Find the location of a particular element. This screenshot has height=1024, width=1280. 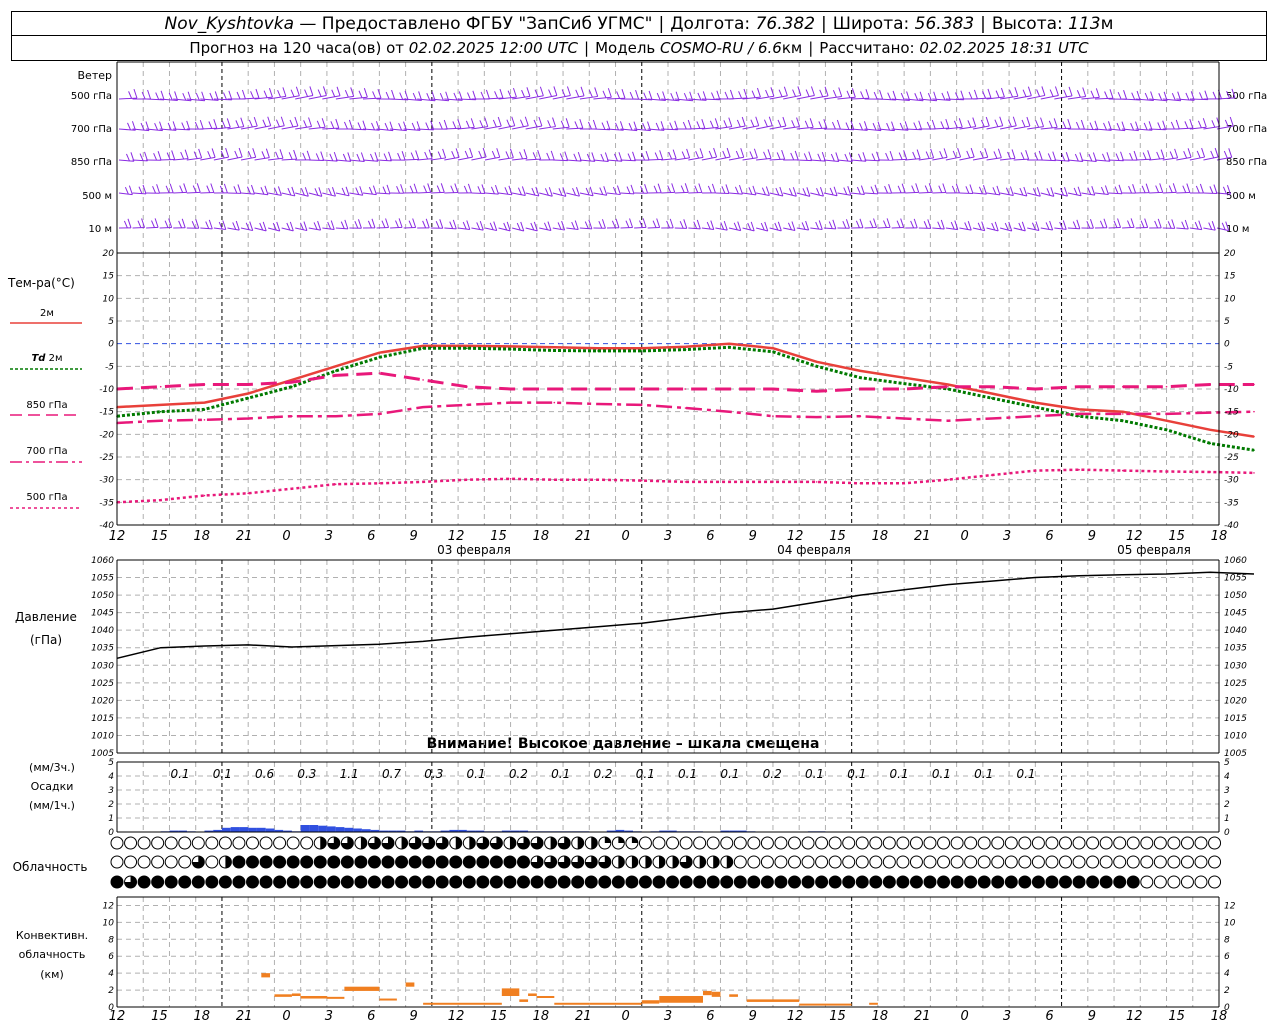

cloud-middle-fill is located at coordinates (442, 862).